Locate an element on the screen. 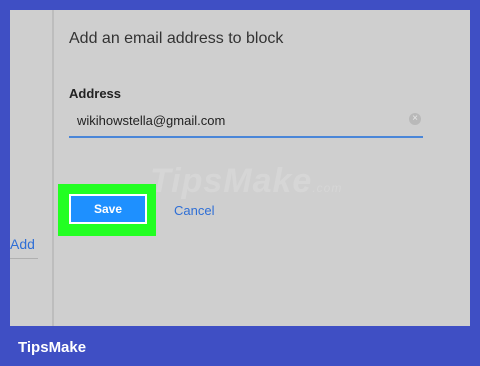 The image size is (480, 366). watermark-logo: TipsMake.com is located at coordinates (246, 181).